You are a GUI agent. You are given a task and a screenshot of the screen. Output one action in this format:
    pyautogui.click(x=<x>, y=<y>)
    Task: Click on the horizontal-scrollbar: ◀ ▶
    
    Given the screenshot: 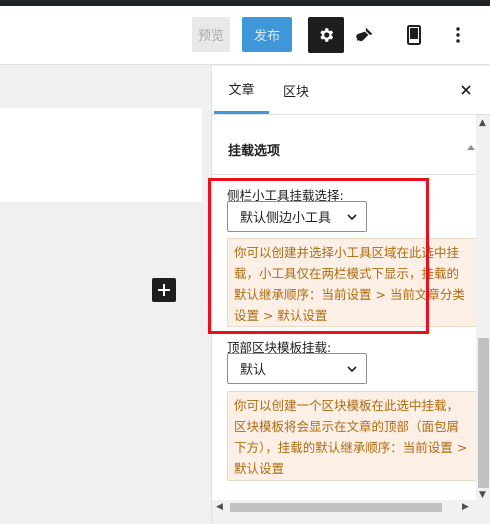 What is the action you would take?
    pyautogui.click(x=344, y=507)
    